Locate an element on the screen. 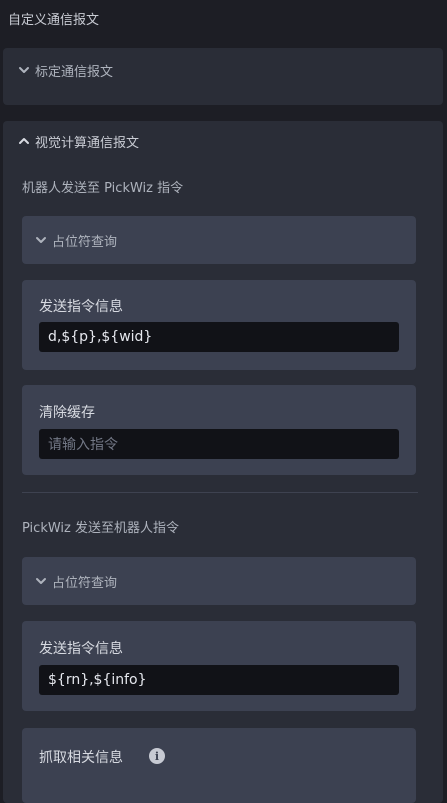 Image resolution: width=447 pixels, height=803 pixels. placeholder-query-card-2: 占位符查询 is located at coordinates (219, 581).